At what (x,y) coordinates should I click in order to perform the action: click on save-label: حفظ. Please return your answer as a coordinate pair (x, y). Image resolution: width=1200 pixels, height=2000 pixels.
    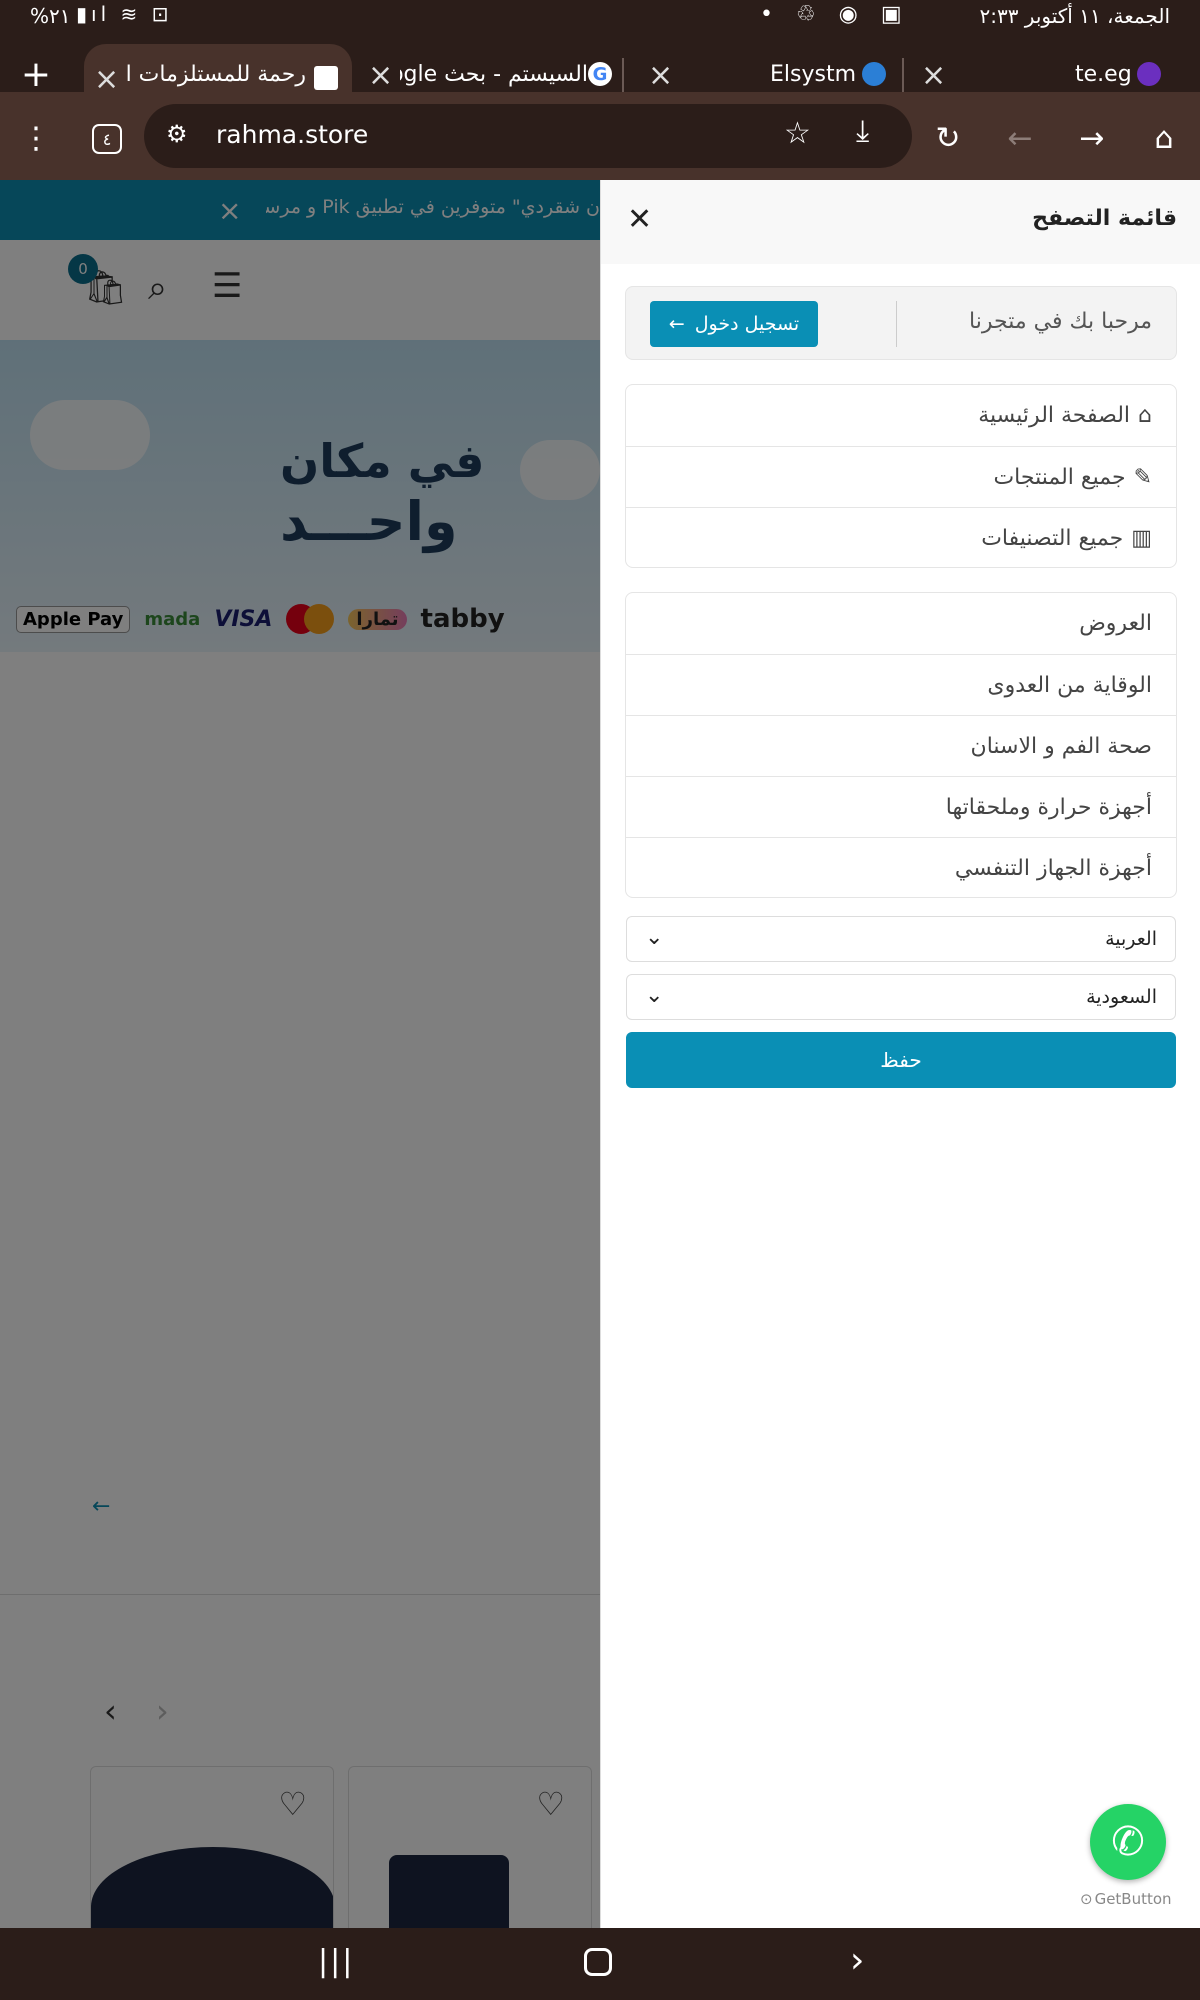
    Looking at the image, I should click on (901, 1060).